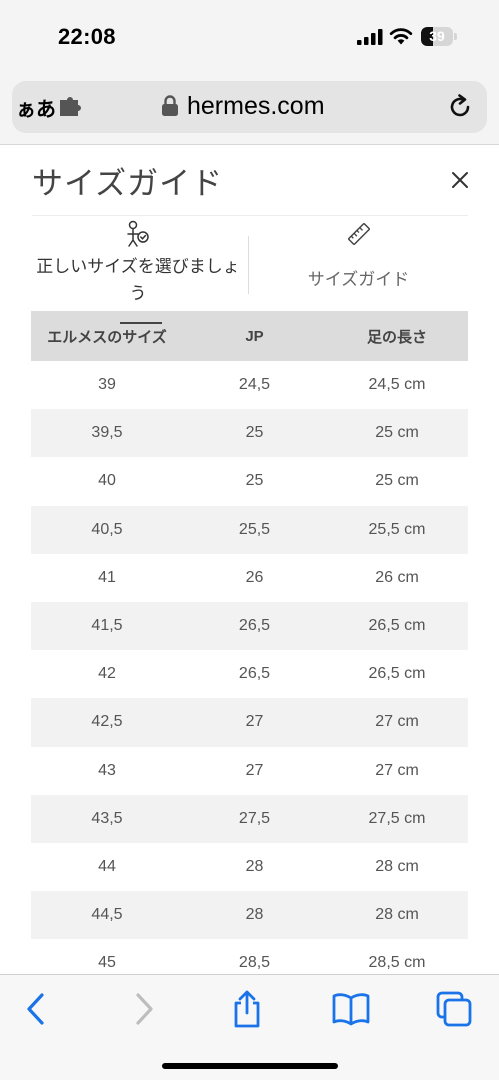  I want to click on cell-hermes-size: 42, so click(107, 674).